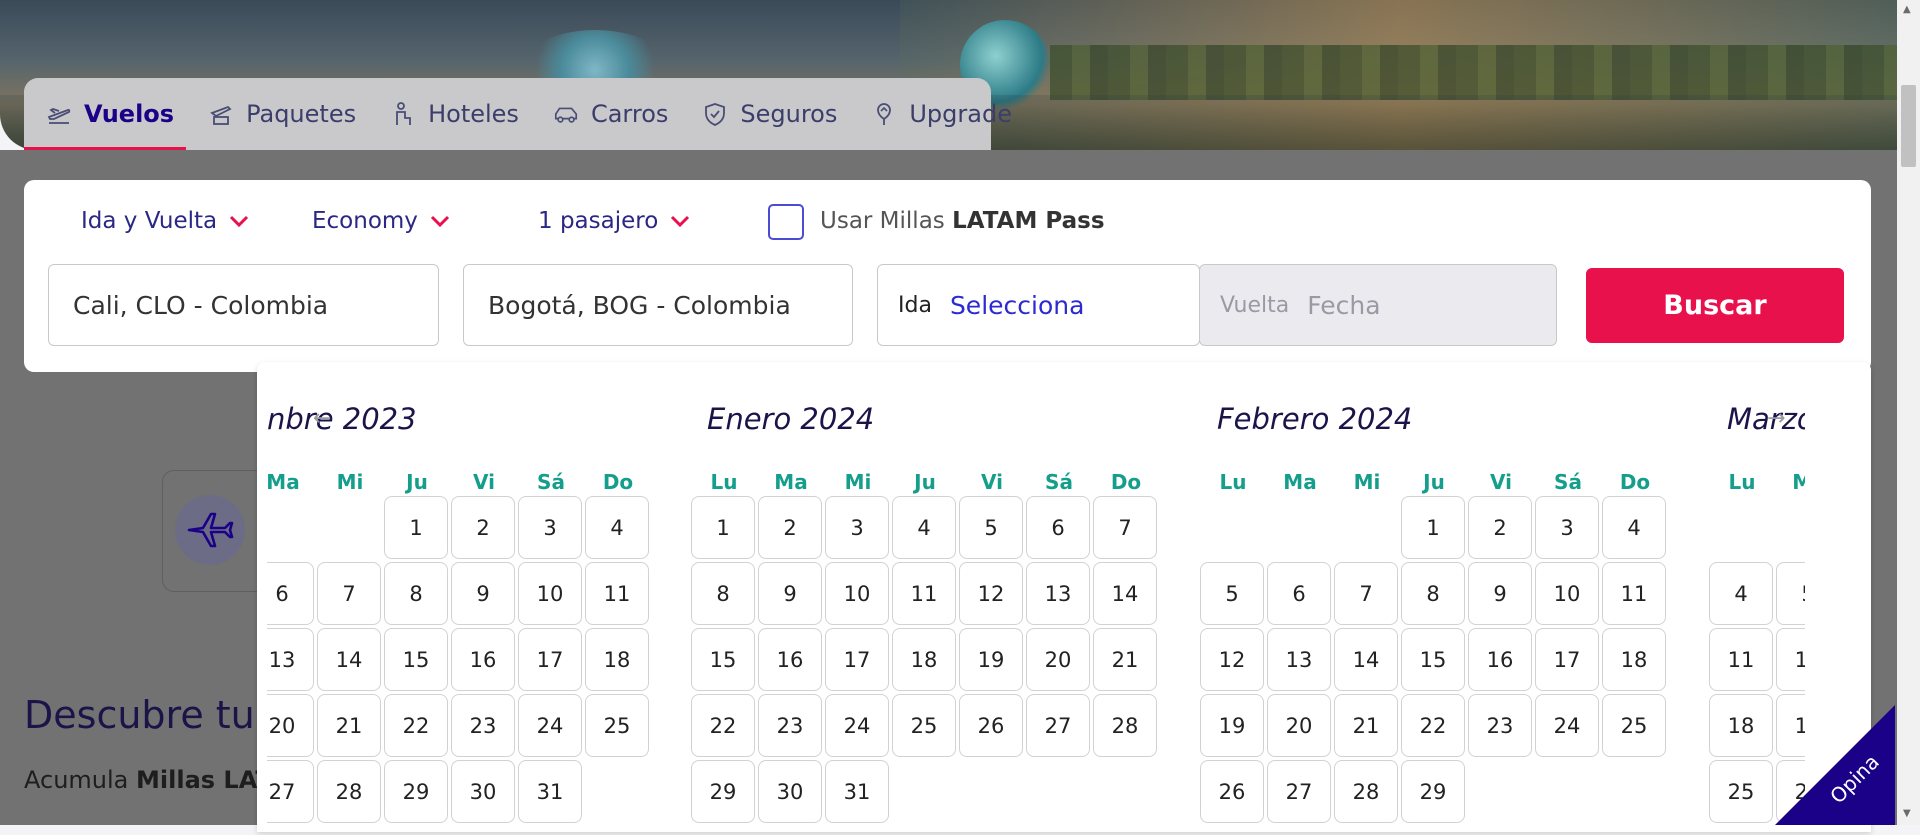 This screenshot has height=835, width=1920. I want to click on departure-date-field: Ida Selecciona, so click(1038, 305).